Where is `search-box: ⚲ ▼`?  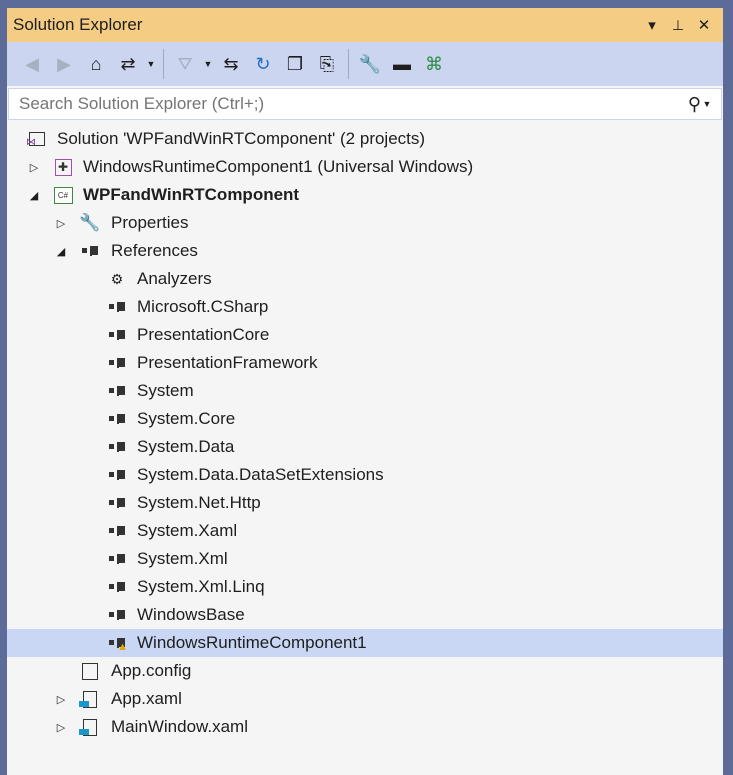 search-box: ⚲ ▼ is located at coordinates (365, 104).